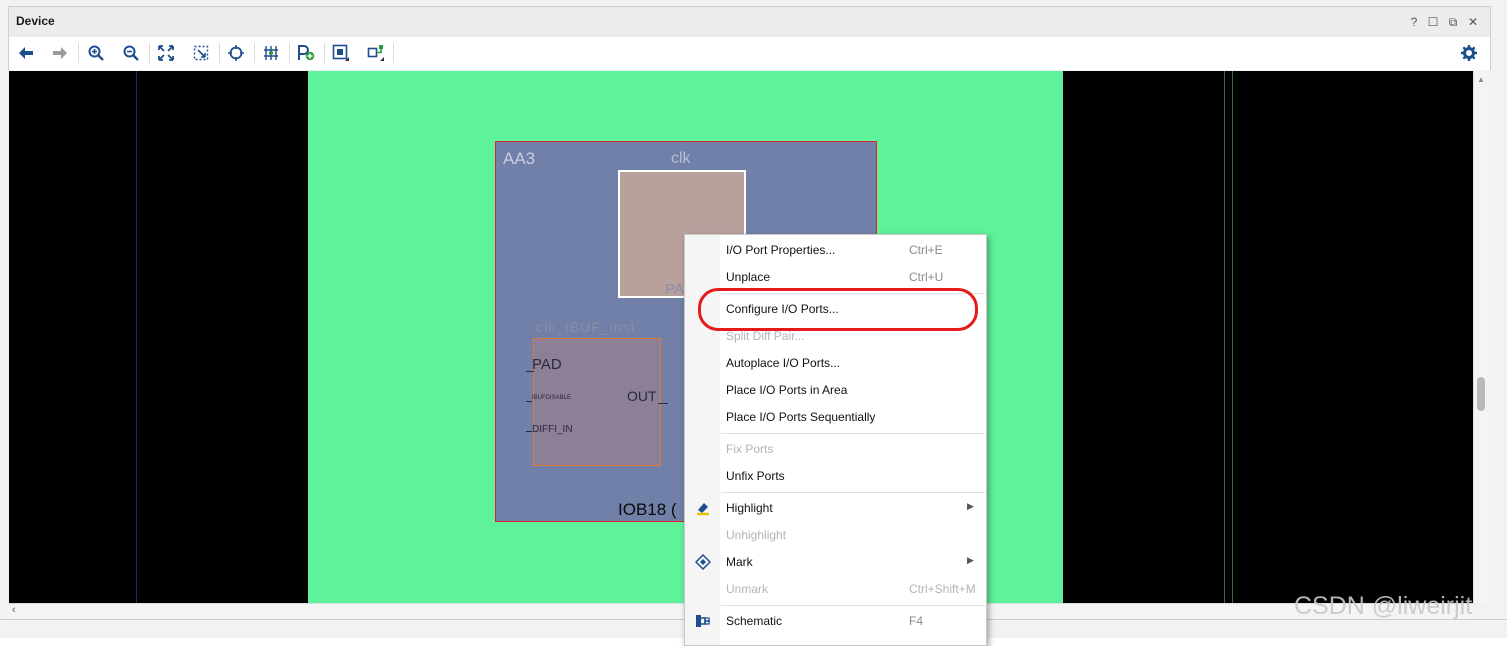  What do you see at coordinates (341, 53) in the screenshot?
I see `pblock-icon` at bounding box center [341, 53].